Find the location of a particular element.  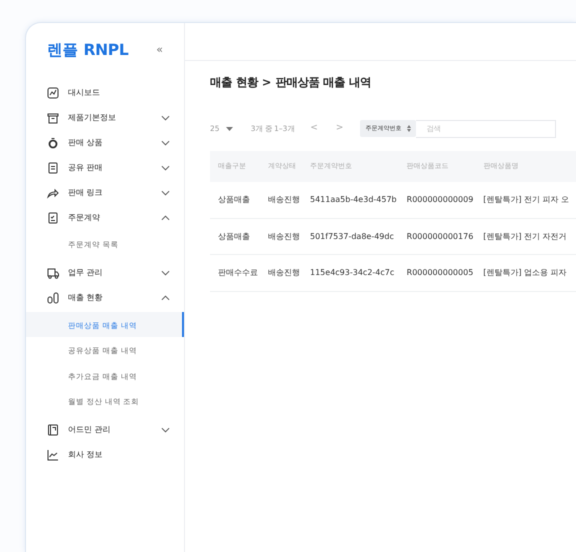

table-cell: [렌탈특가] 전기 자전거 is located at coordinates (529, 236).